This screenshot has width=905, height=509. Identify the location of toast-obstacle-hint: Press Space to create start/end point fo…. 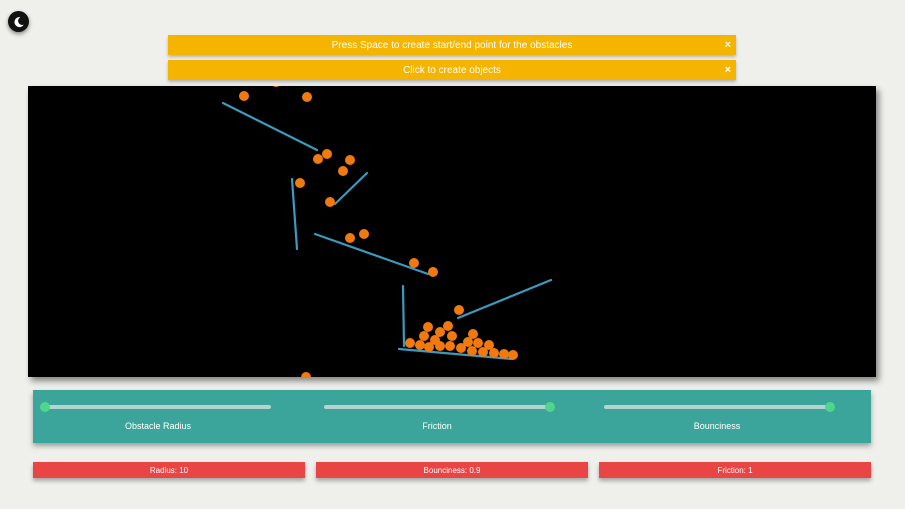
(452, 45).